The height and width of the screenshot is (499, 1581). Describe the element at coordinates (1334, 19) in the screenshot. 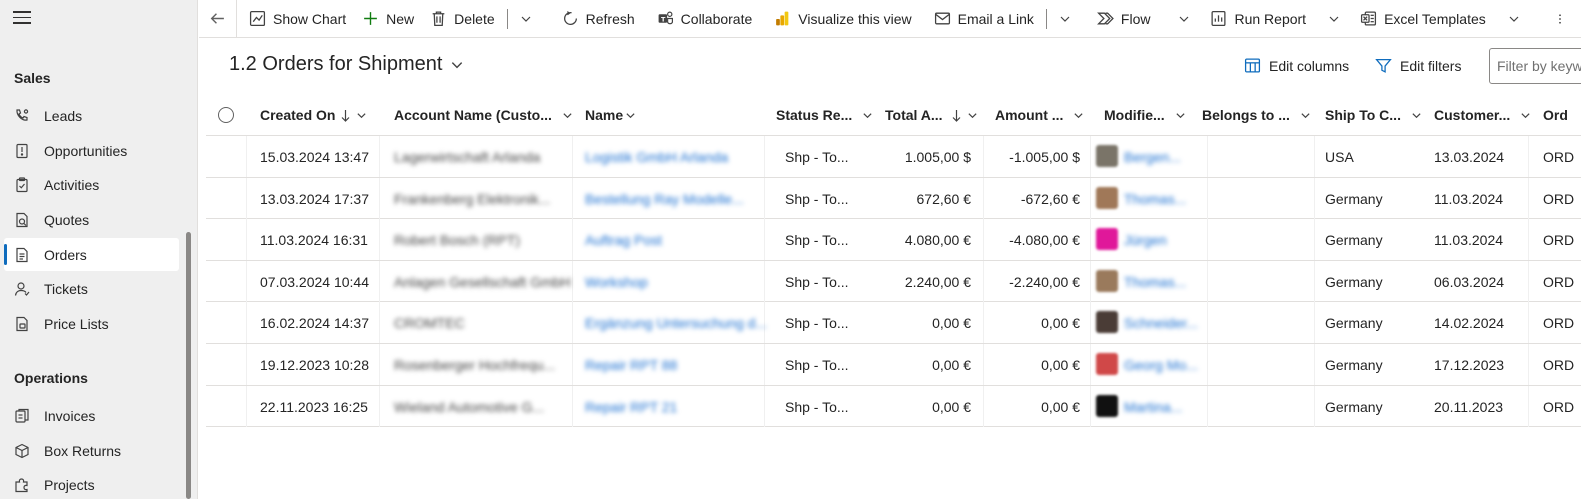

I see `run-report-dropdown-button` at that location.